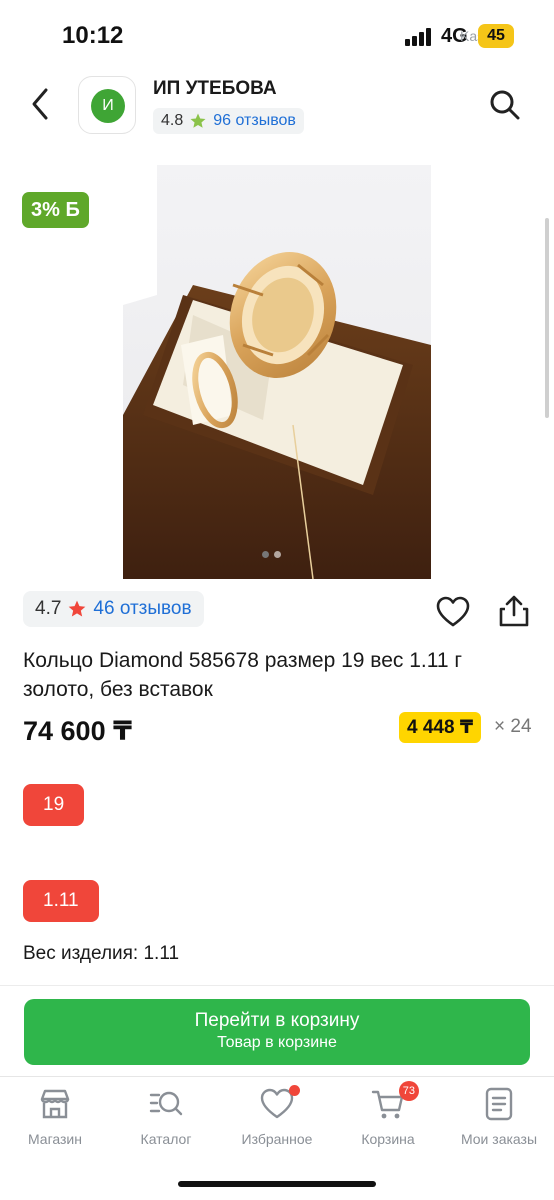 Image resolution: width=554 pixels, height=1200 pixels. I want to click on tab-label: Мои заказы, so click(499, 1139).